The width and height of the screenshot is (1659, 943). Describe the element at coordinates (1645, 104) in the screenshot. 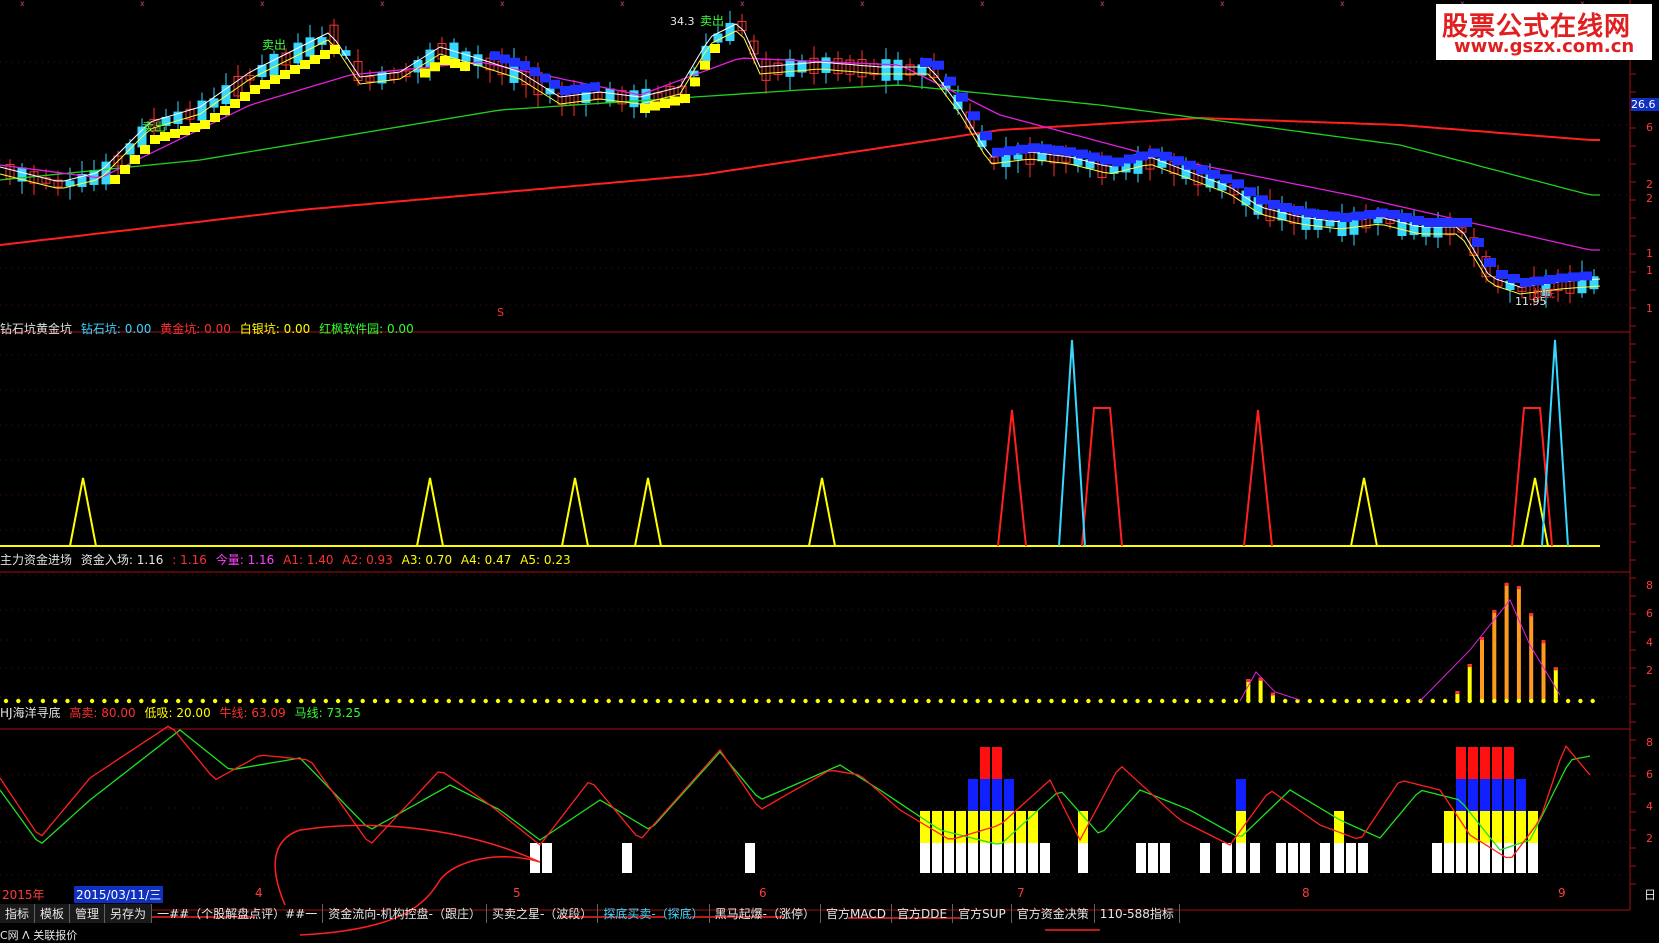

I see `current-price-tag: 26.6` at that location.